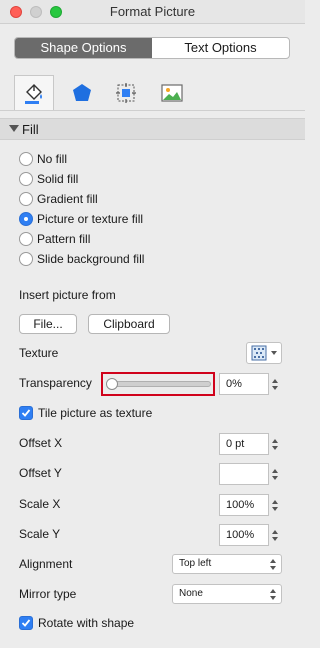 The height and width of the screenshot is (648, 320). I want to click on disclosure-triangle-icon, so click(14, 128).